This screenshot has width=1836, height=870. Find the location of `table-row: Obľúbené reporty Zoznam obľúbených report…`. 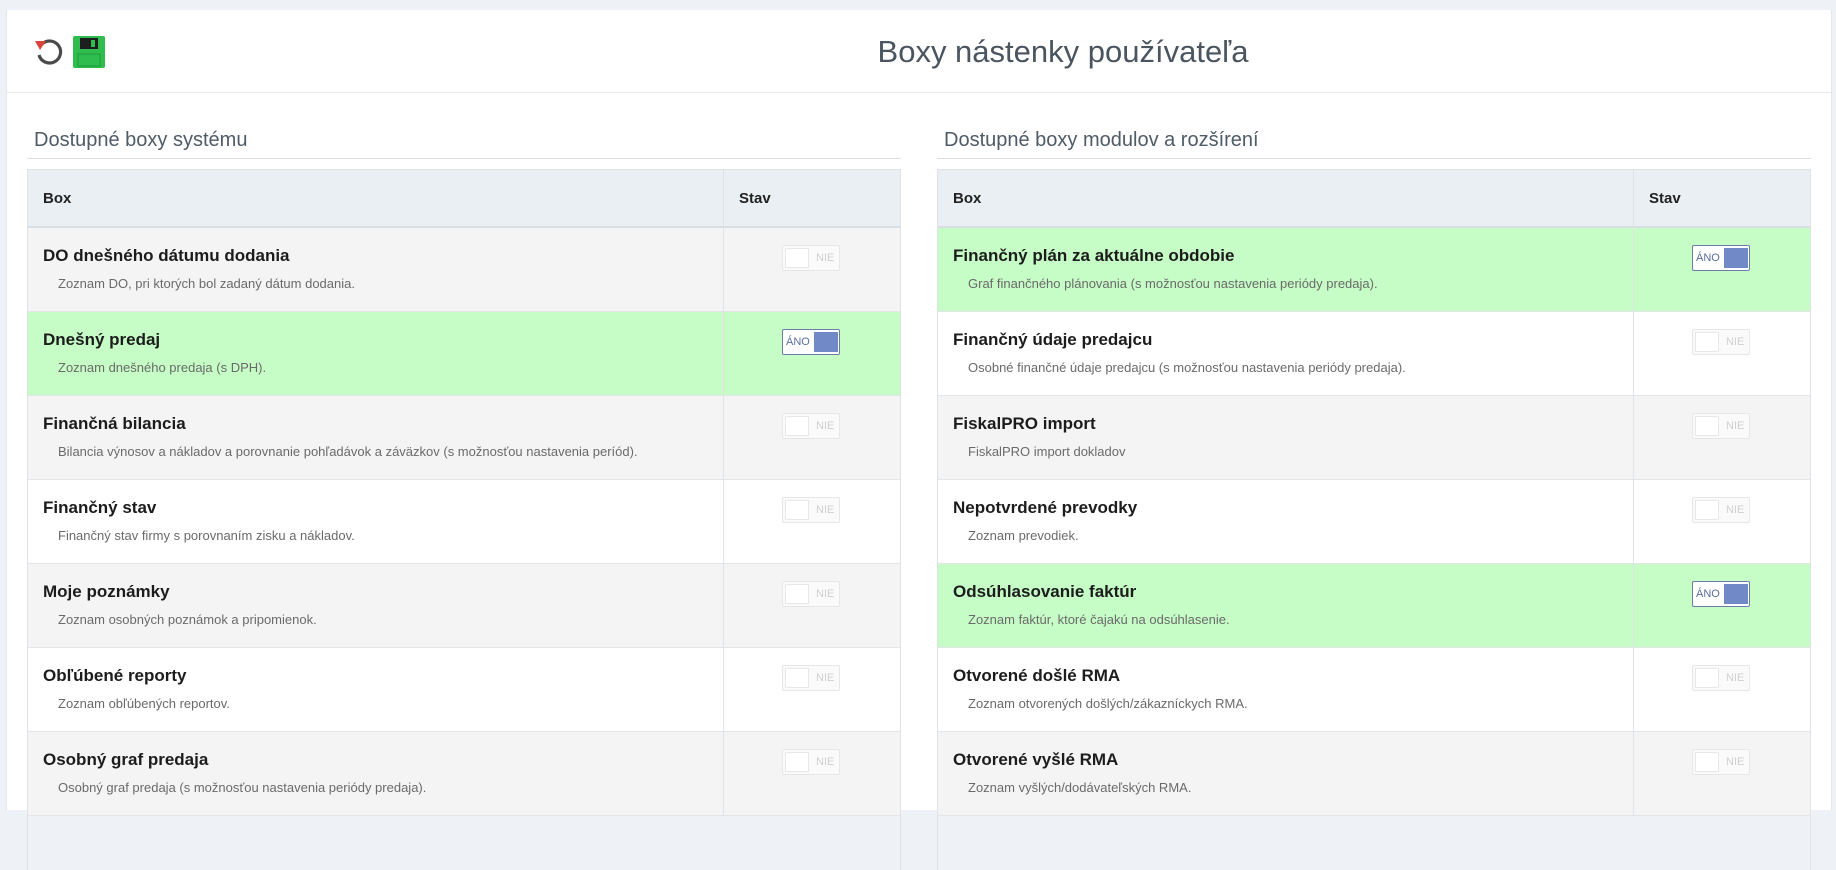

table-row: Obľúbené reporty Zoznam obľúbených report… is located at coordinates (464, 690).